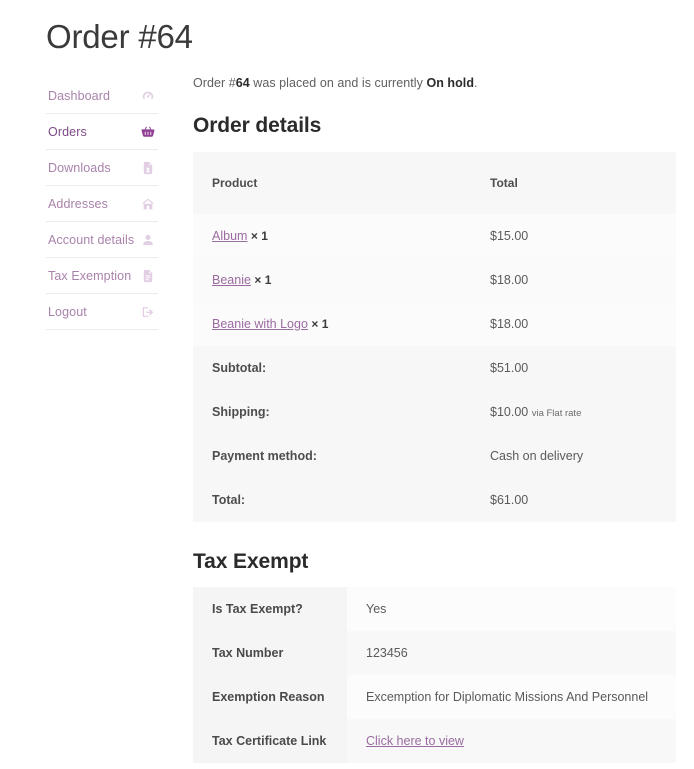 The width and height of the screenshot is (694, 769). What do you see at coordinates (214, 83) in the screenshot?
I see `status-prefix: Order #` at bounding box center [214, 83].